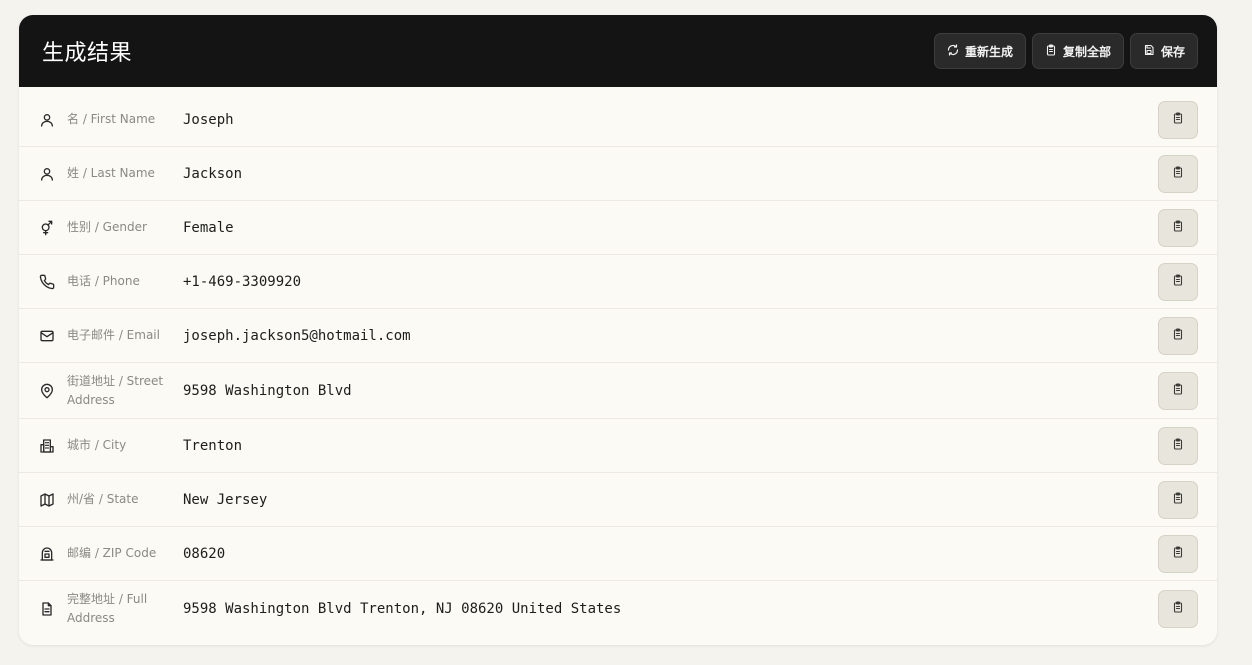 The image size is (1252, 665). What do you see at coordinates (618, 51) in the screenshot?
I see `result-header: 生成结果 重新生成 复制全部 保存` at bounding box center [618, 51].